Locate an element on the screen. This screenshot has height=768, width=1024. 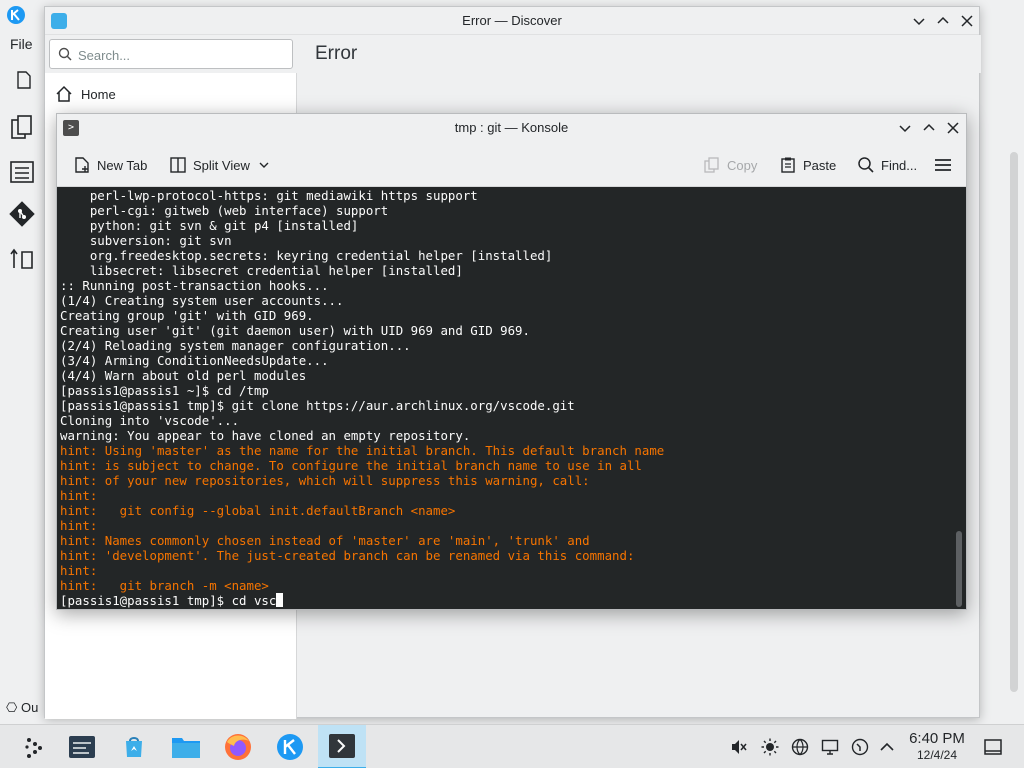
page-title: Error is located at coordinates (336, 53).